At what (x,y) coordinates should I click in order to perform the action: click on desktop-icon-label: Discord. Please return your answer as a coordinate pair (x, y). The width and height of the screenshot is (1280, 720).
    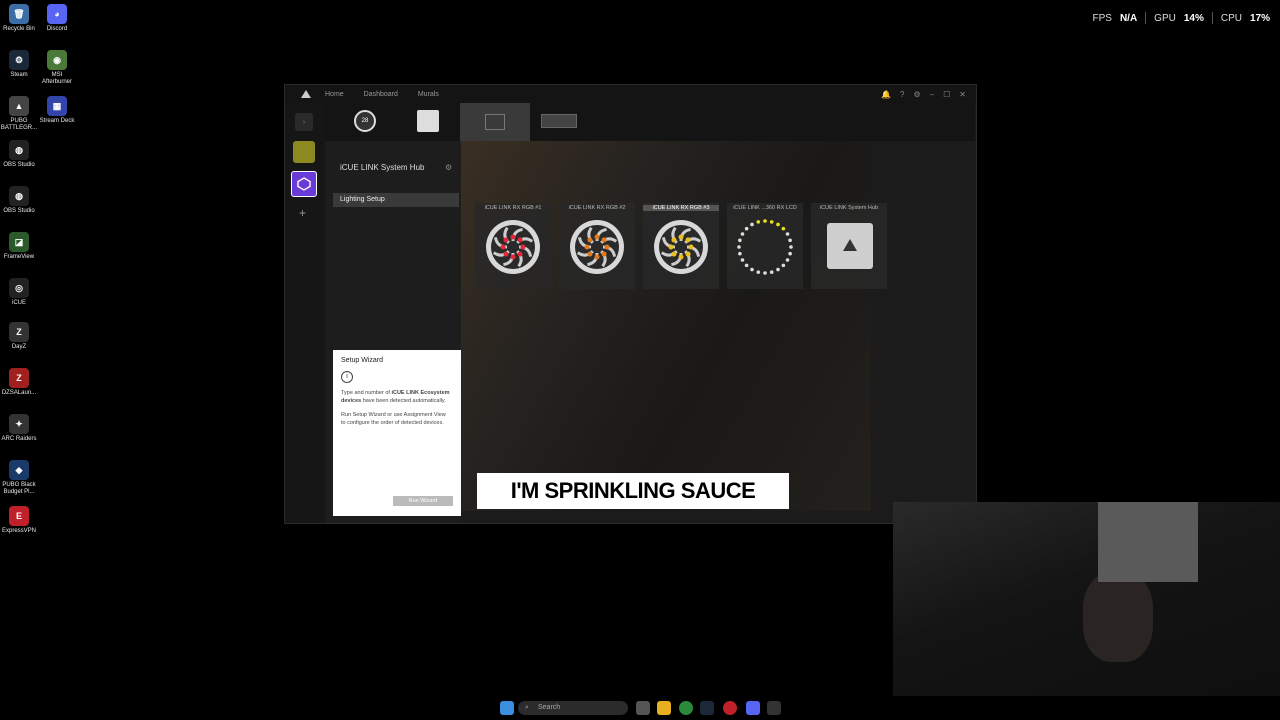
    Looking at the image, I should click on (57, 29).